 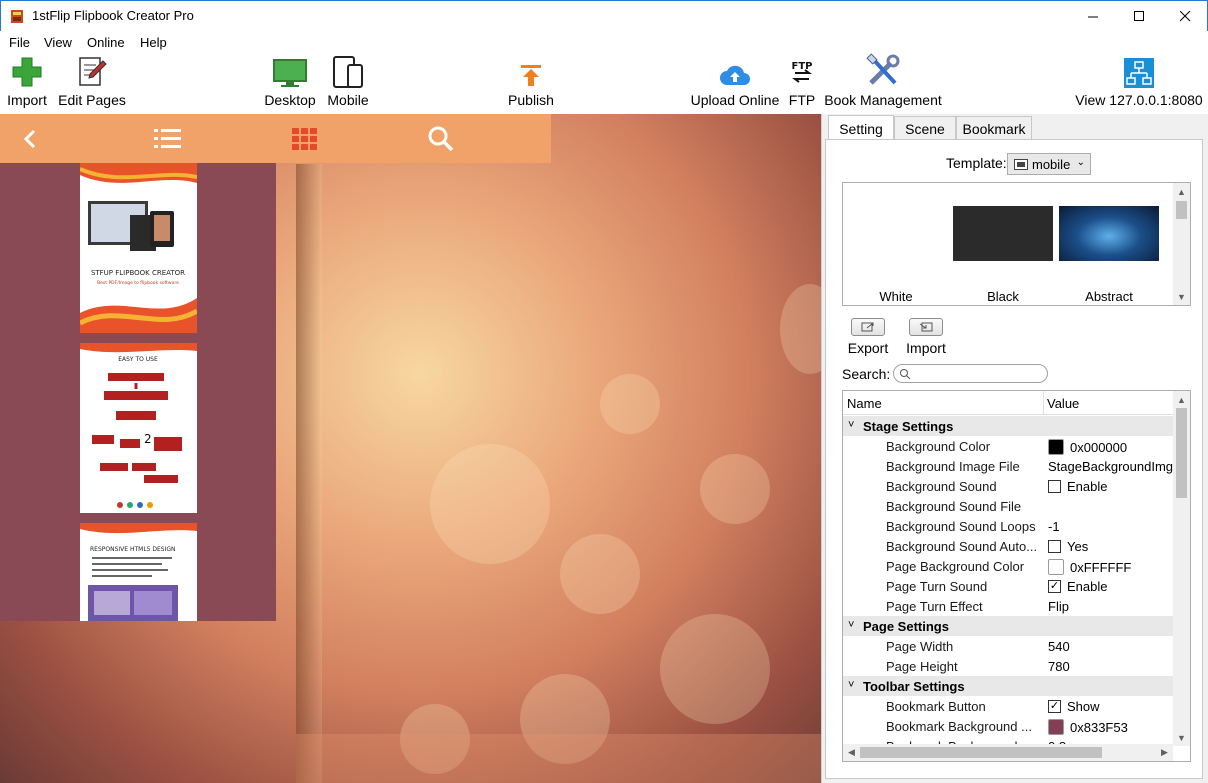 I want to click on template-select: mobile ⌄, so click(x=1049, y=164).